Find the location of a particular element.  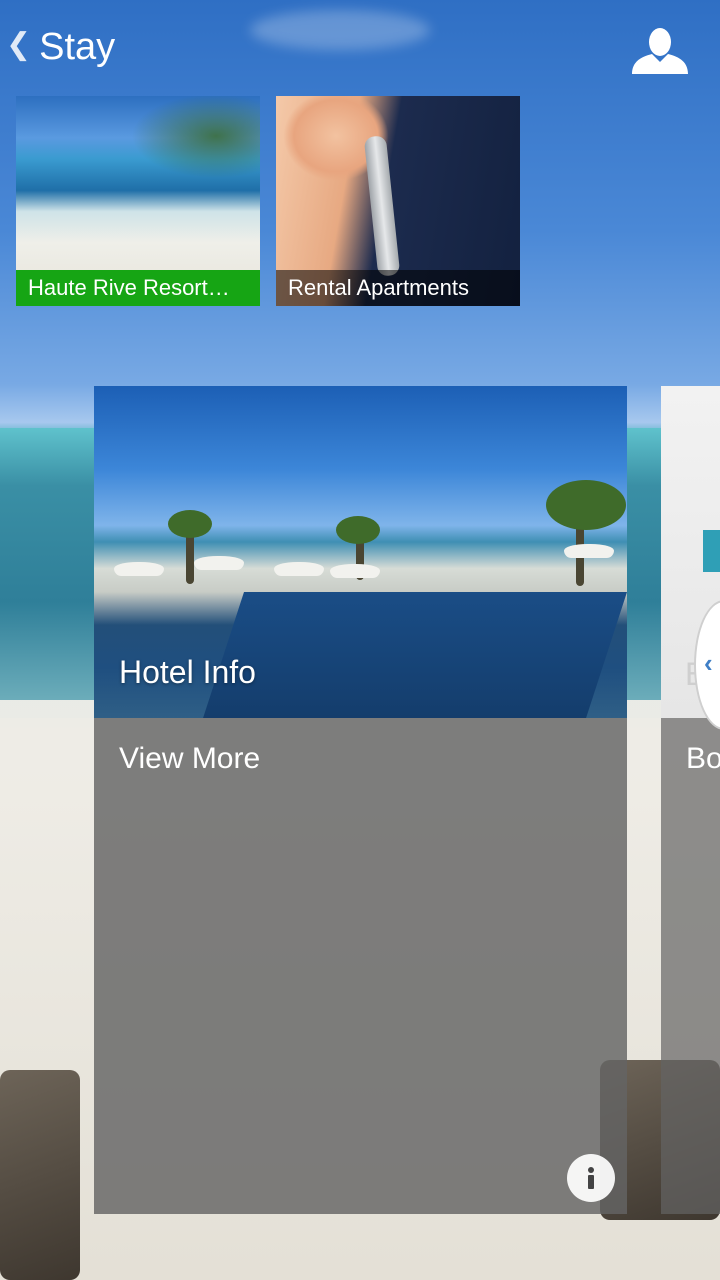

background-rock is located at coordinates (40, 1175).